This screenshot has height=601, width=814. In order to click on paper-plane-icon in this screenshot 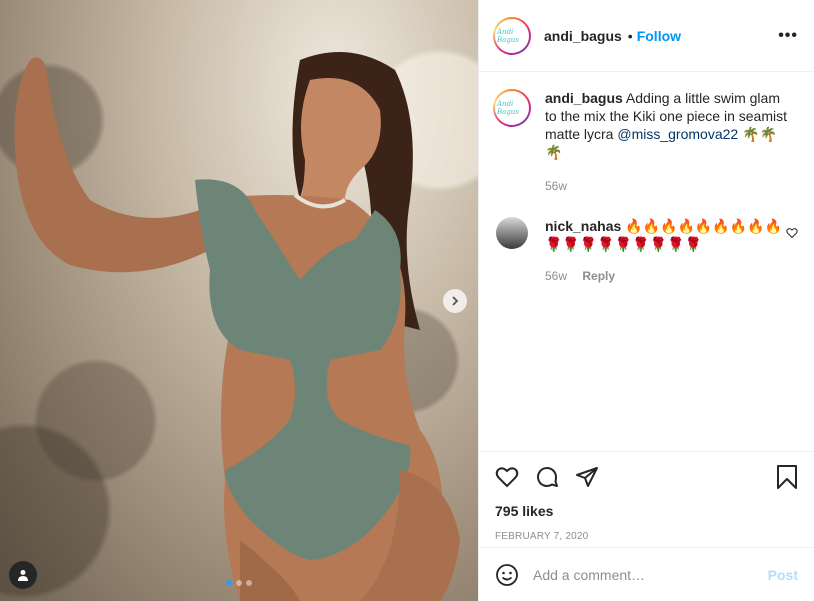, I will do `click(587, 477)`.